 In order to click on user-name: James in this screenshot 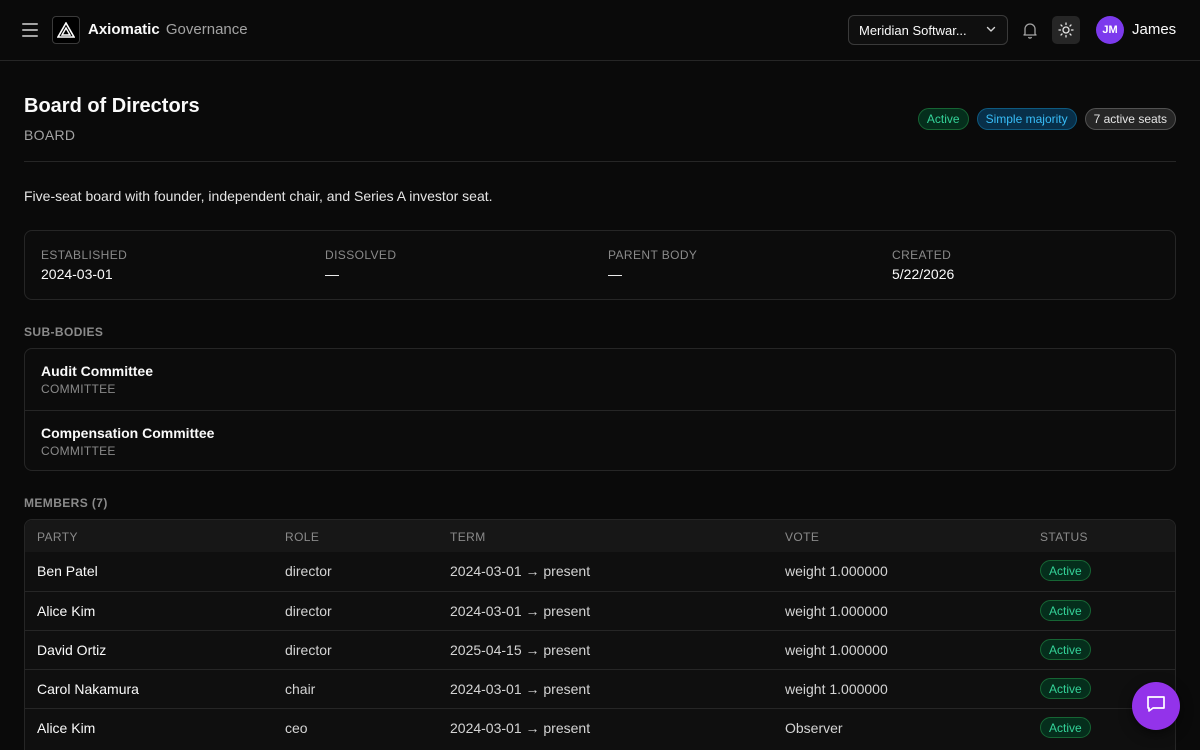, I will do `click(1154, 29)`.